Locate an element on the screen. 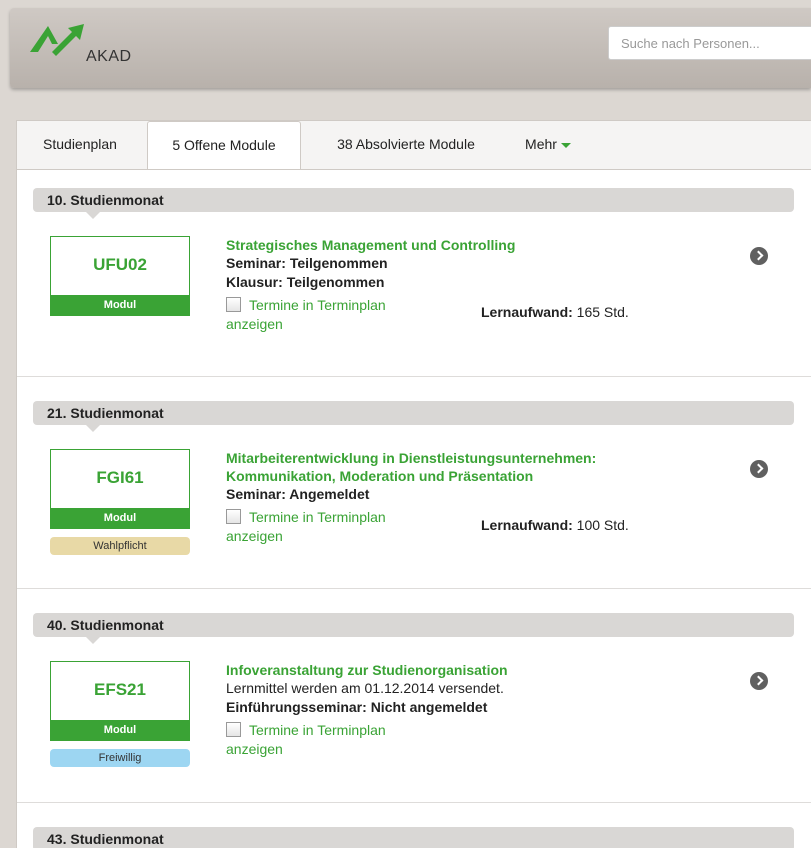  tab-mehr: Mehr is located at coordinates (548, 145).